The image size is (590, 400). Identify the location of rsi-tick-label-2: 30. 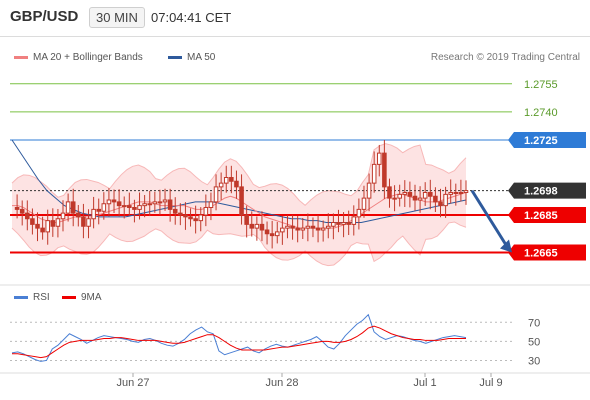
(534, 361).